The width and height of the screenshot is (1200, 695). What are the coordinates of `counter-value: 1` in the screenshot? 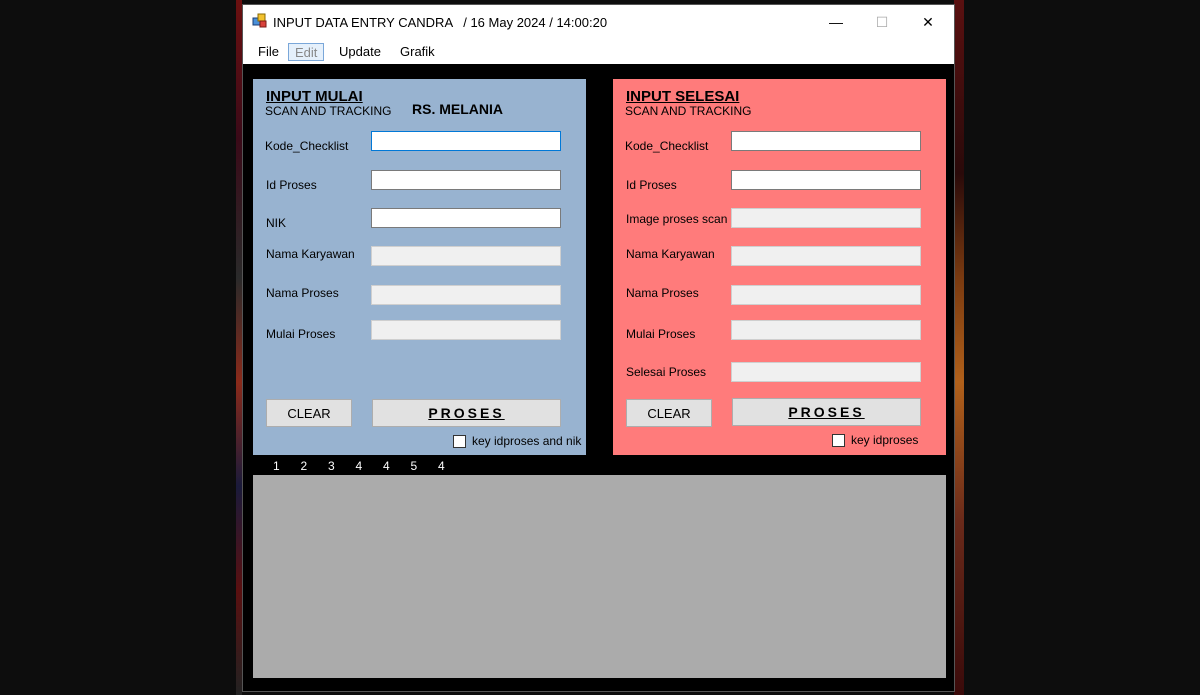 It's located at (276, 466).